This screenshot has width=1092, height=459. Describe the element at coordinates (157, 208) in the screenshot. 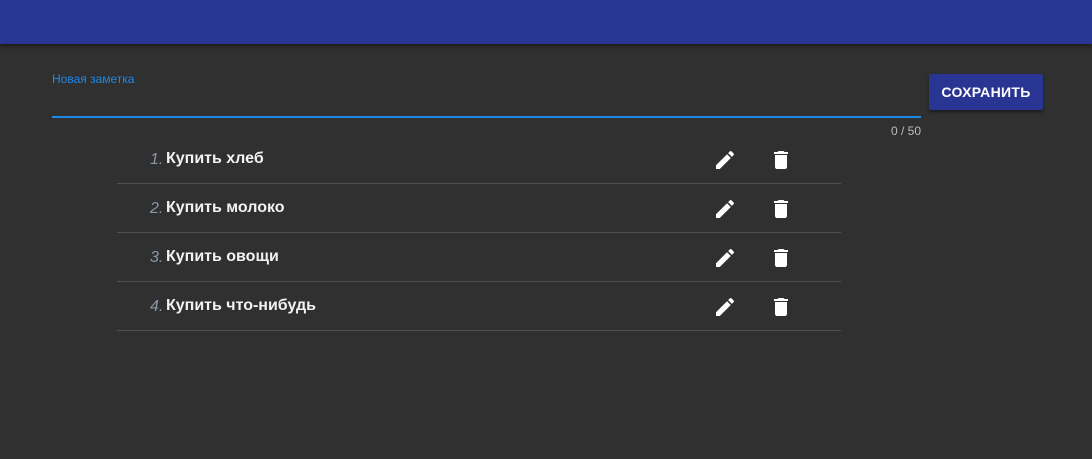

I see `item-index: 2.` at that location.